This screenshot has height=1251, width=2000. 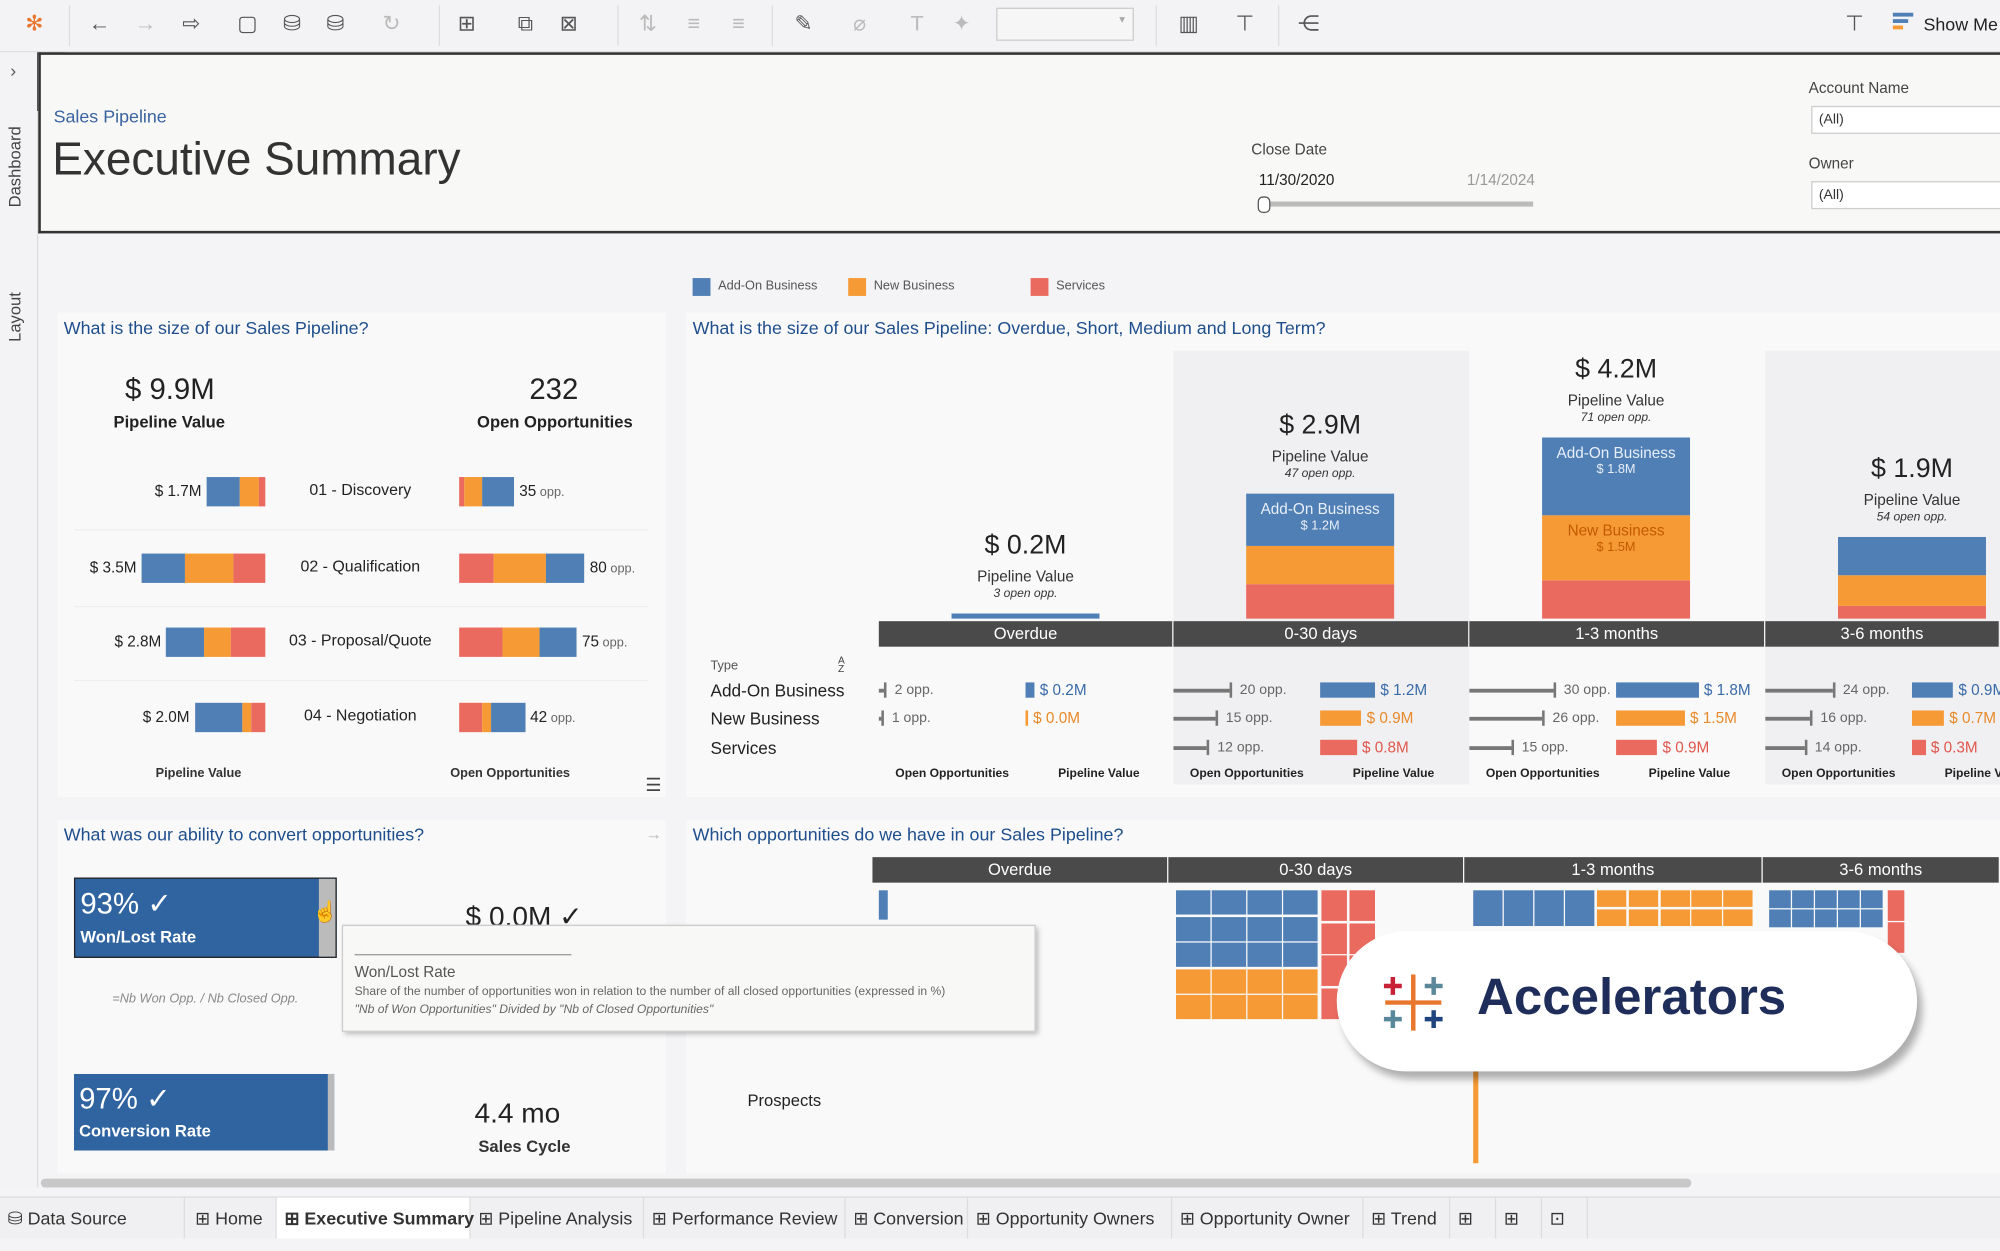 What do you see at coordinates (335, 24) in the screenshot?
I see `pause-icon: ⛁` at bounding box center [335, 24].